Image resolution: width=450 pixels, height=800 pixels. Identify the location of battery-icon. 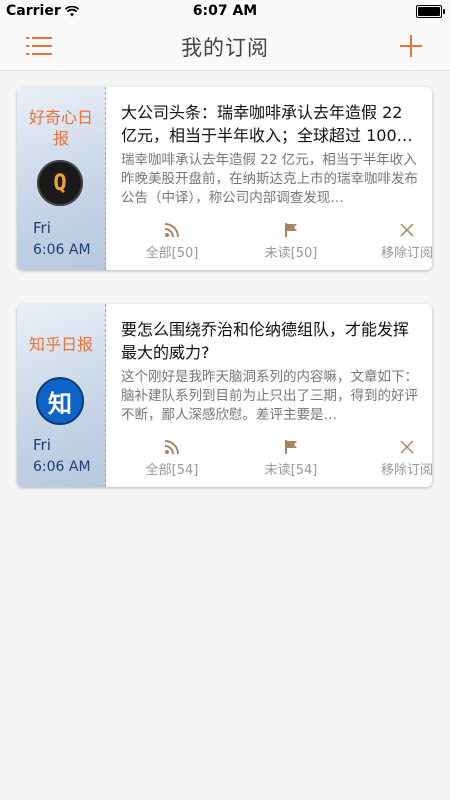
(430, 11).